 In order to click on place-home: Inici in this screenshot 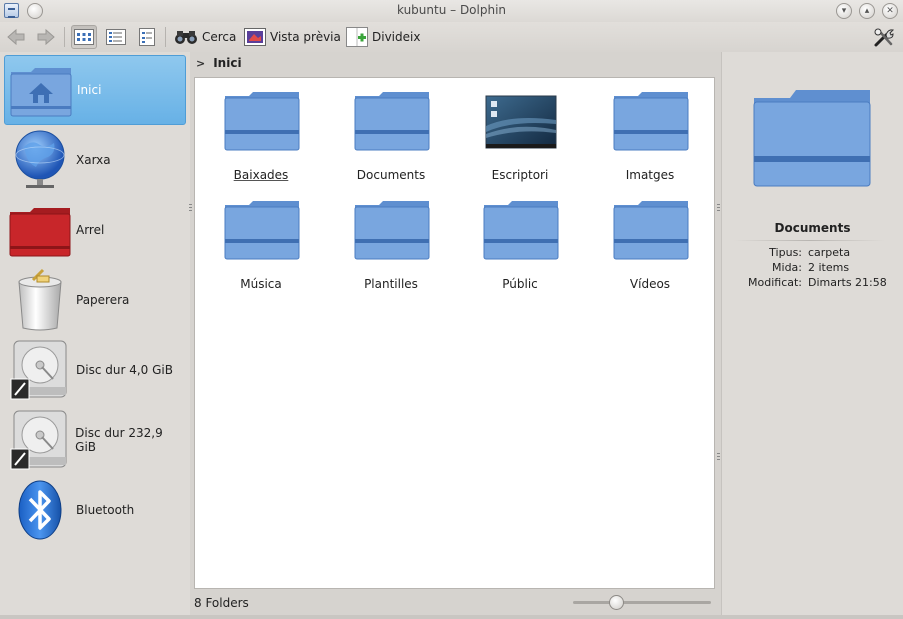, I will do `click(95, 90)`.